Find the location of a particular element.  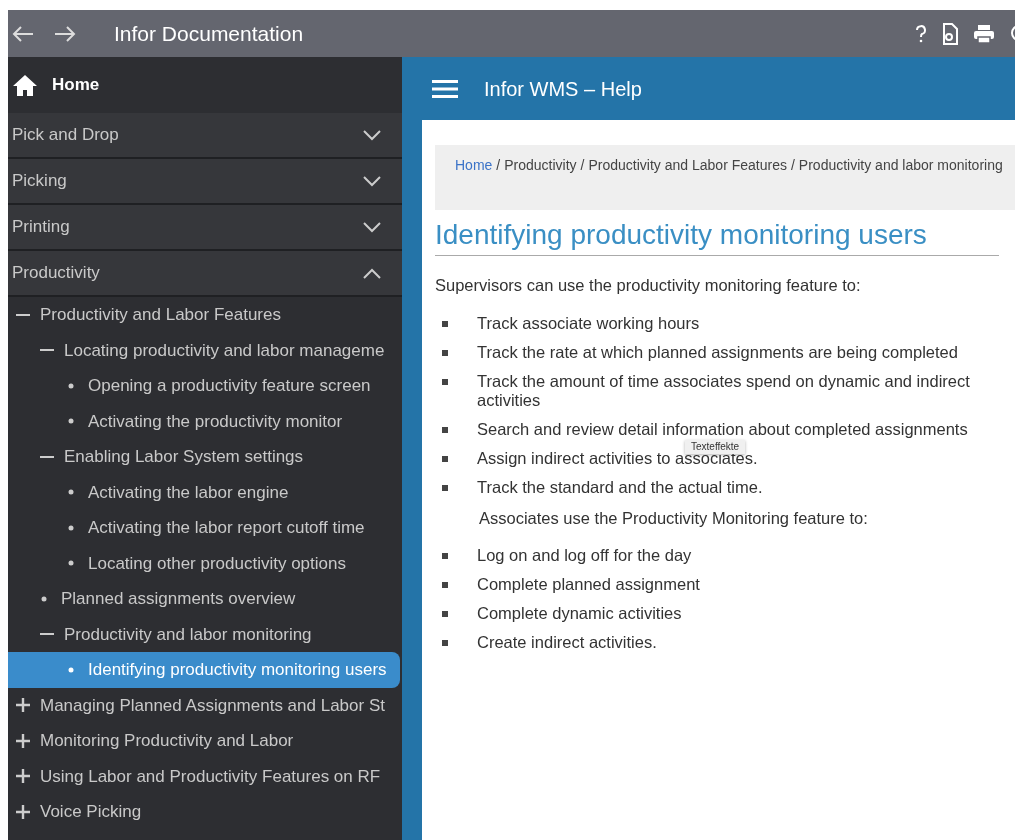

menu-icon is located at coordinates (445, 88).